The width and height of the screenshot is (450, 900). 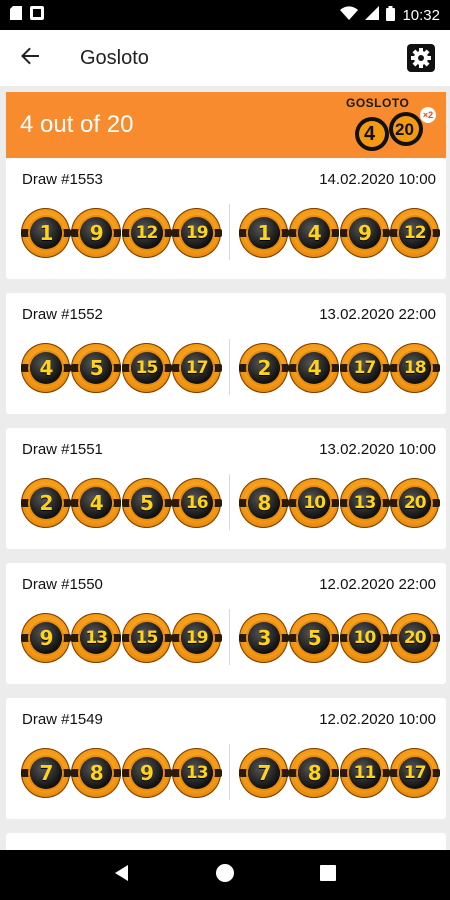 I want to click on lottery-ball: 7, so click(x=46, y=773).